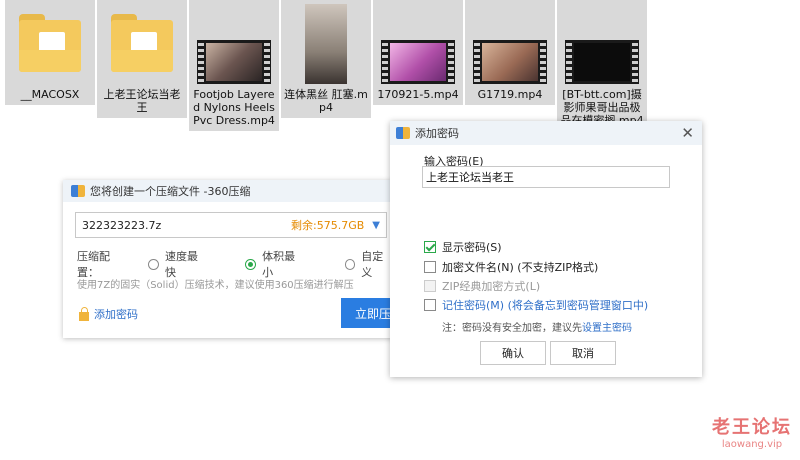  Describe the element at coordinates (430, 286) in the screenshot. I see `checkbox-disabled` at that location.